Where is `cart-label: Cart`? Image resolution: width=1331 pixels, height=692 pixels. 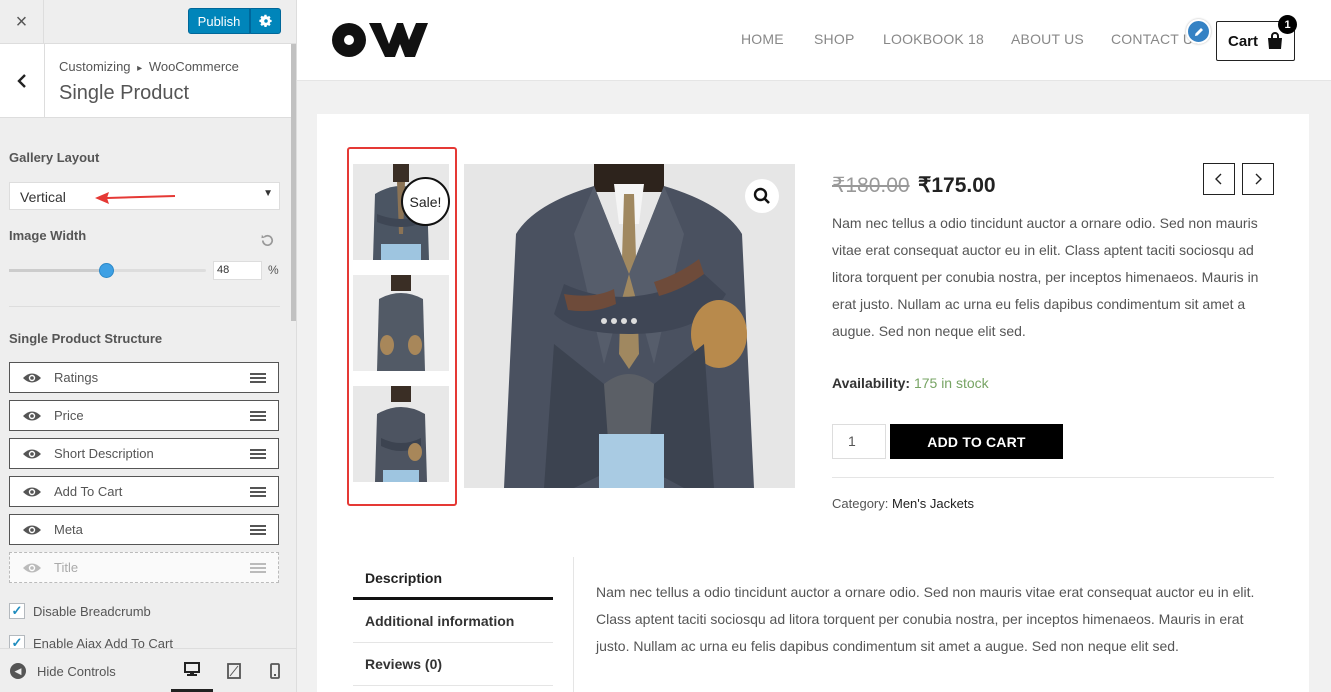 cart-label: Cart is located at coordinates (1243, 41).